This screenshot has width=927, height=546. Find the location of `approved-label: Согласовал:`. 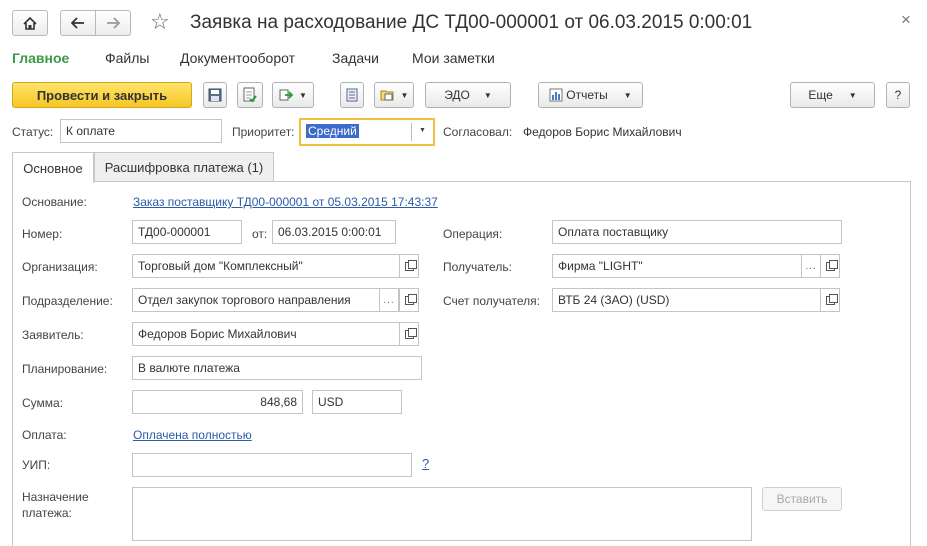

approved-label: Согласовал: is located at coordinates (478, 132).